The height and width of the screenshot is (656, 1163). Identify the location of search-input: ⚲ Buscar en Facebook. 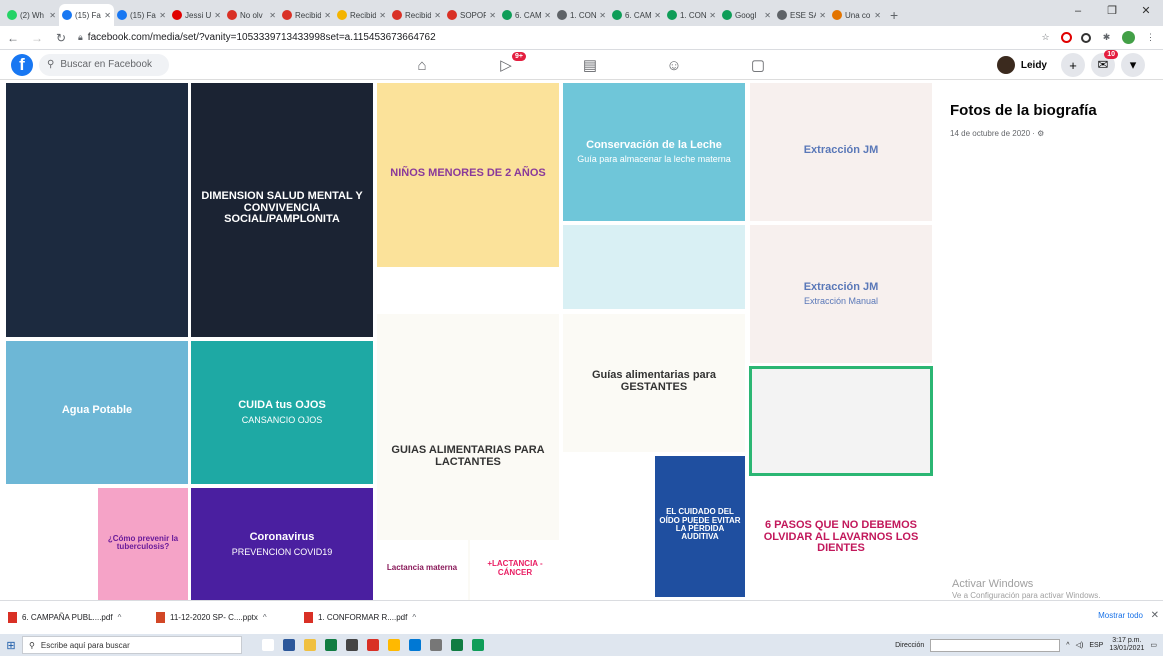
(104, 64).